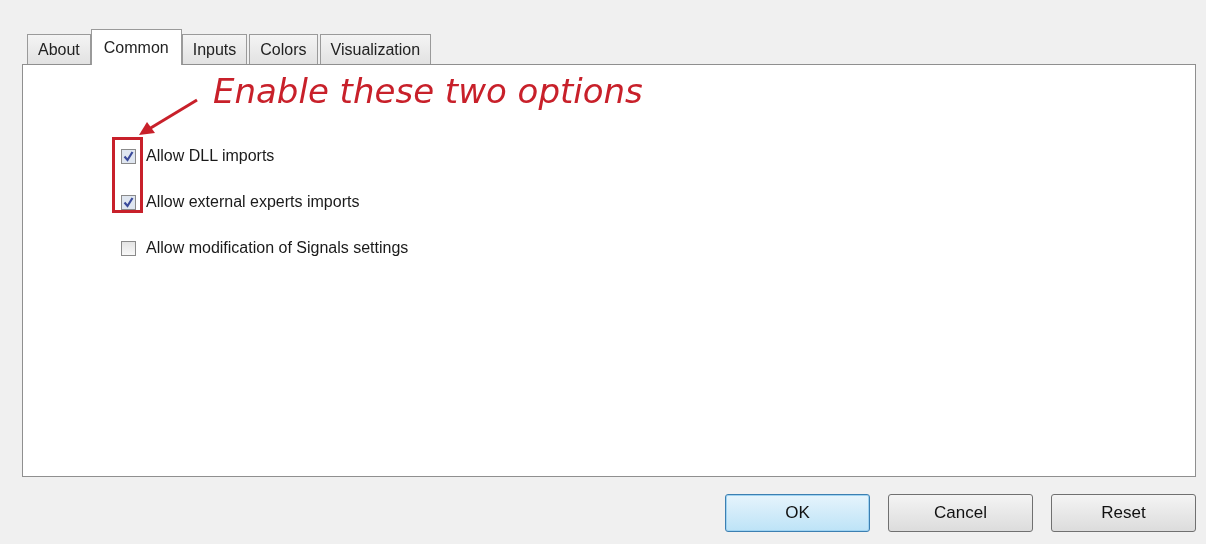 The width and height of the screenshot is (1206, 544). Describe the element at coordinates (283, 49) in the screenshot. I see `tab: Colors` at that location.